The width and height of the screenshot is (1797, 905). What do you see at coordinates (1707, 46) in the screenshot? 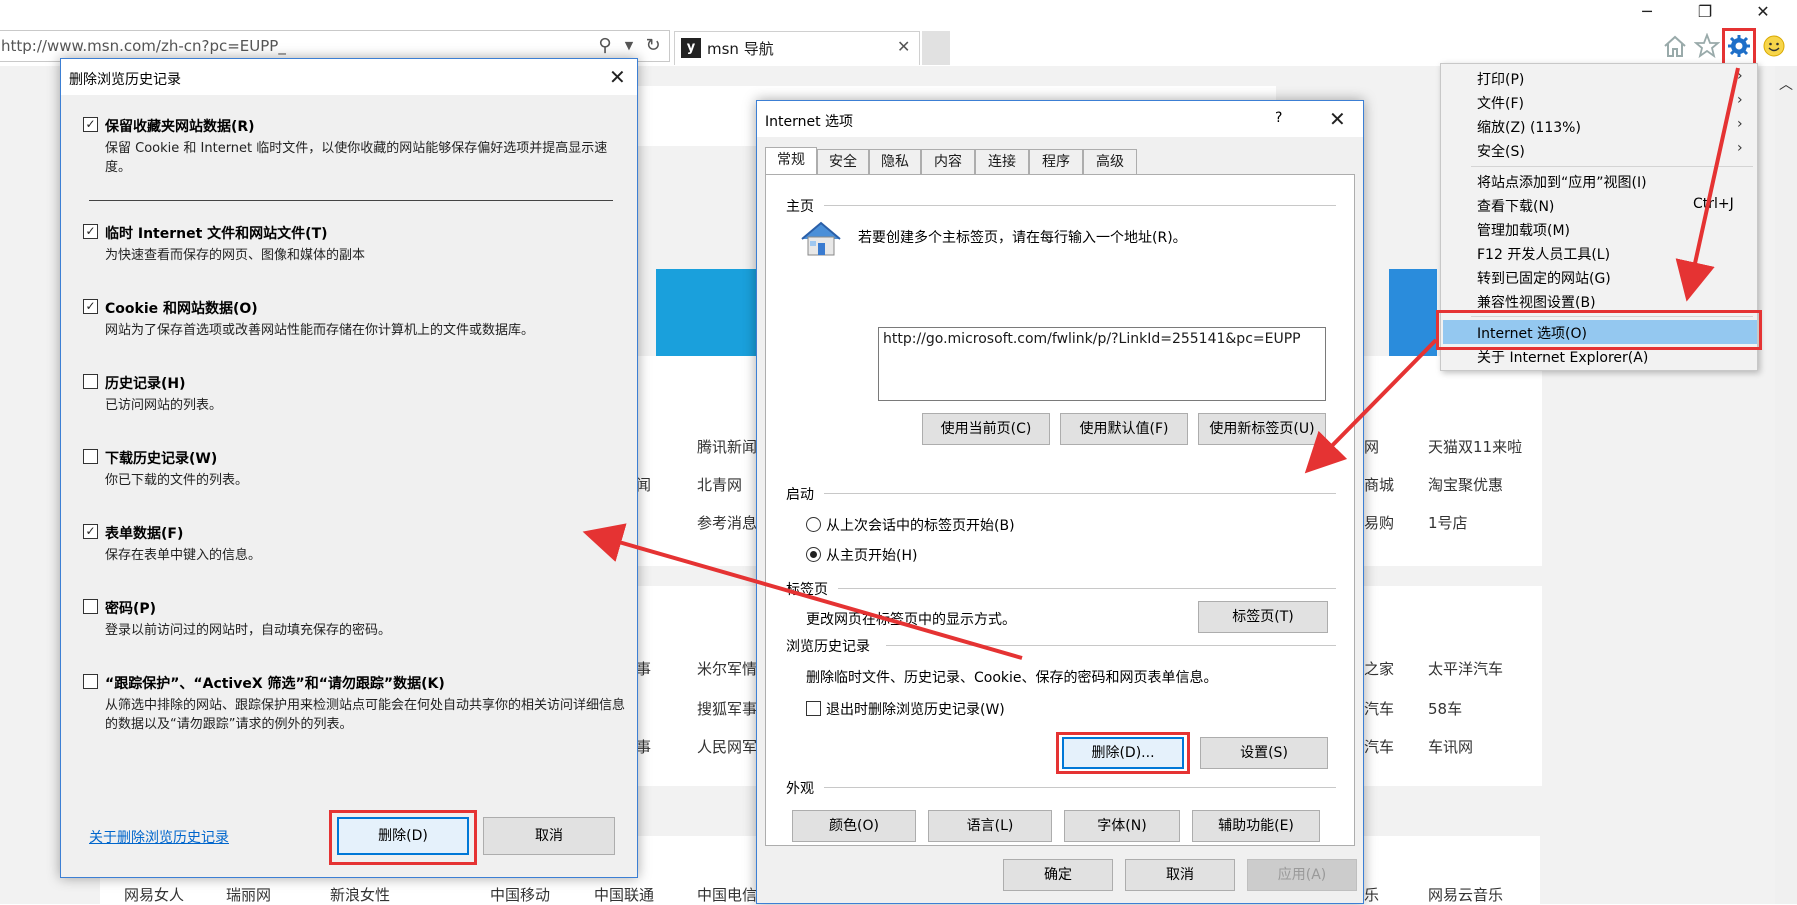
I see `star-icon` at bounding box center [1707, 46].